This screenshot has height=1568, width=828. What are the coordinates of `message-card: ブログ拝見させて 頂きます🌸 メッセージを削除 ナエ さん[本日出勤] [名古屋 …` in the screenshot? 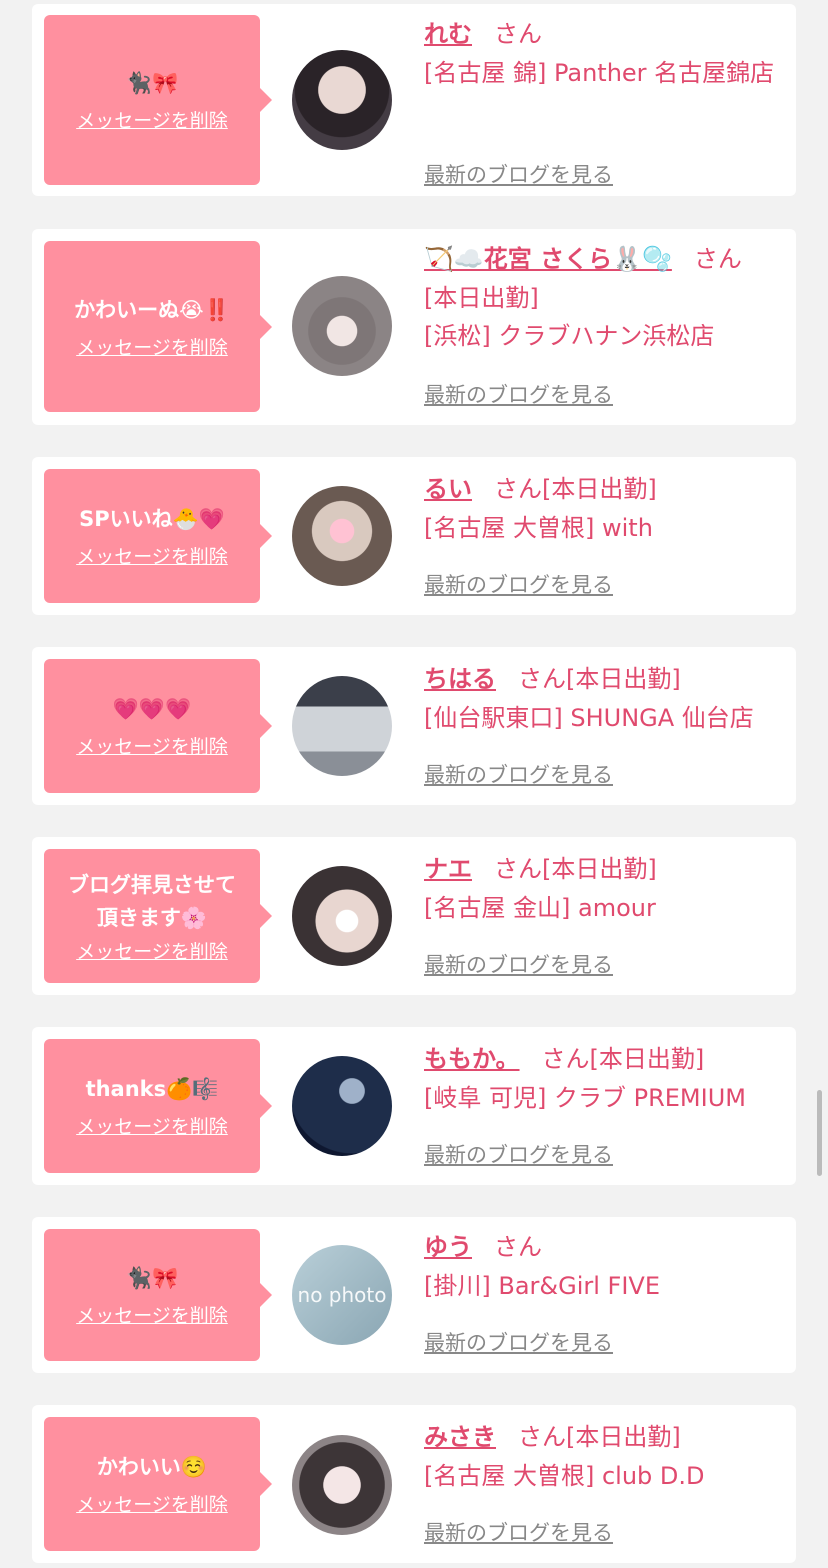 It's located at (414, 916).